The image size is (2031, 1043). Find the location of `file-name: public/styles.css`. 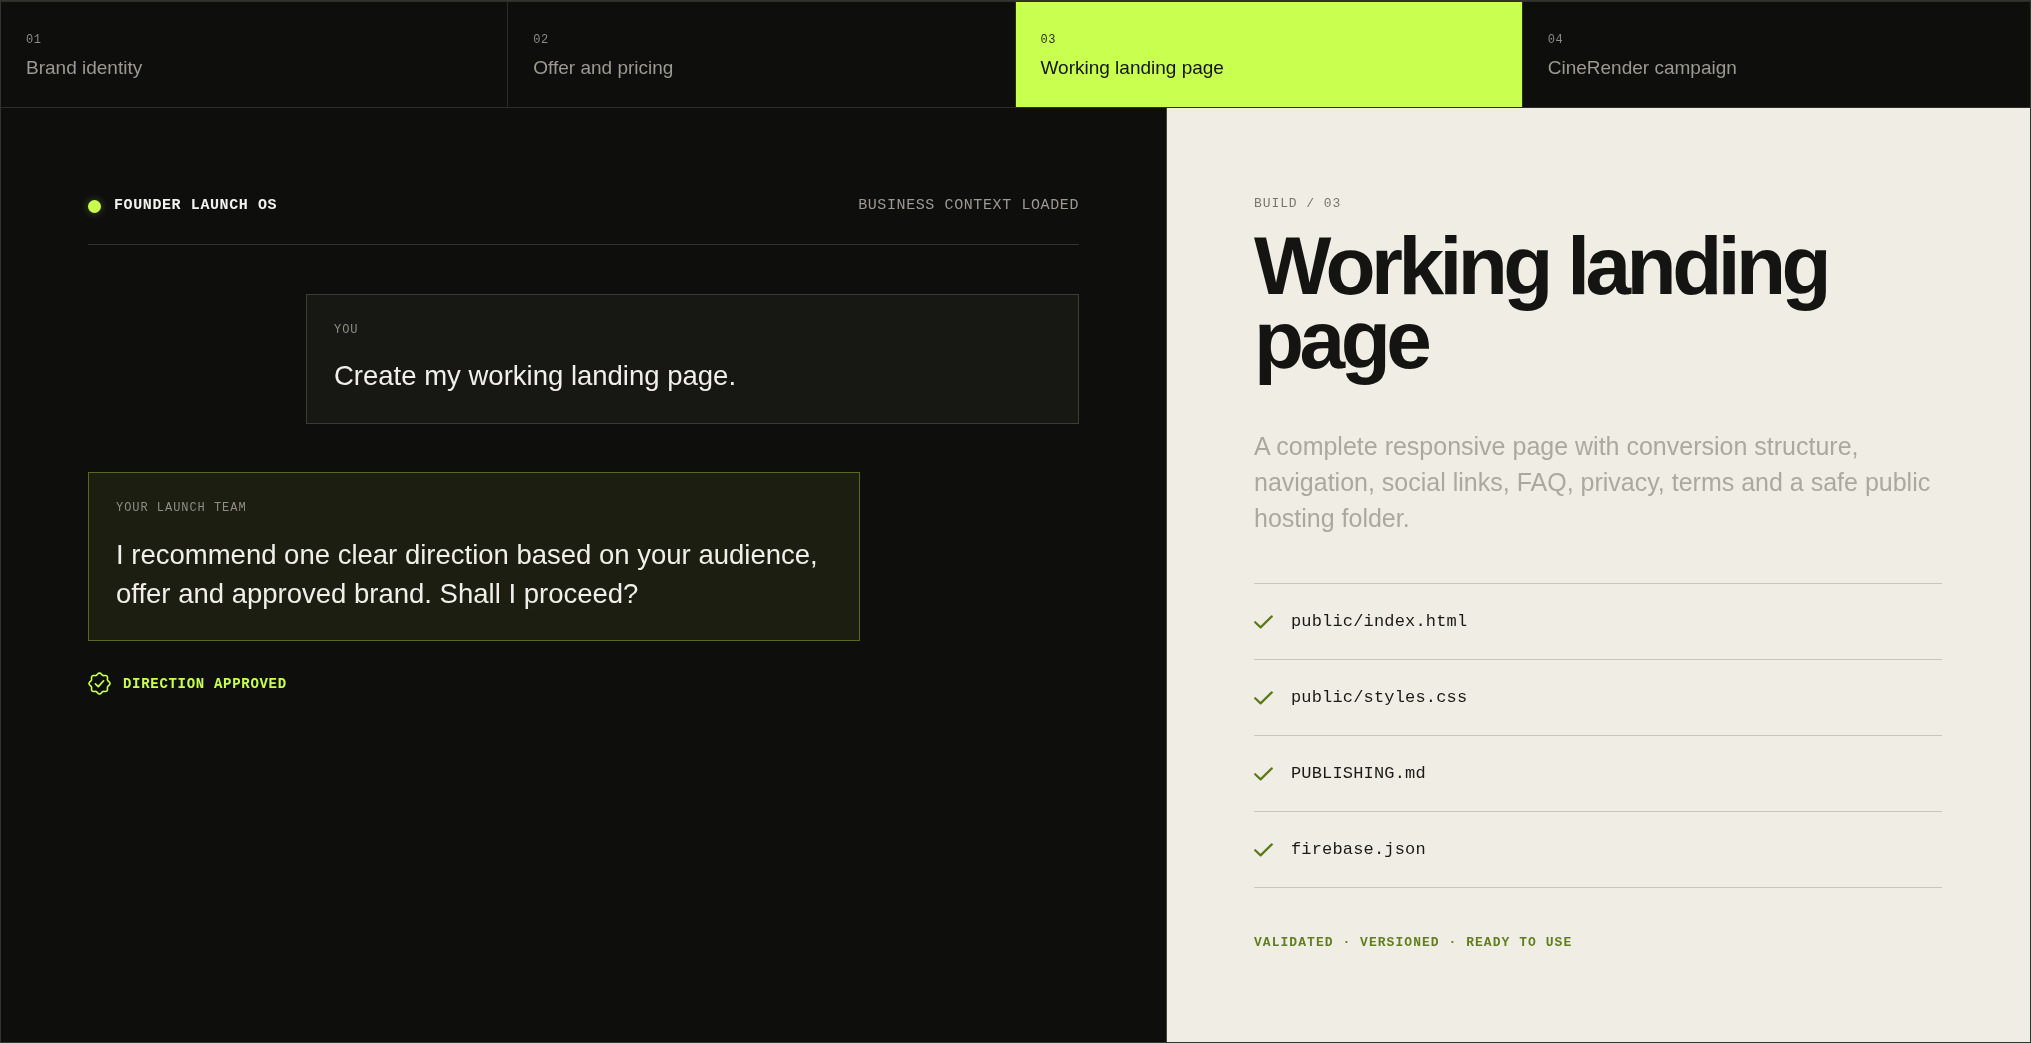

file-name: public/styles.css is located at coordinates (1379, 697).